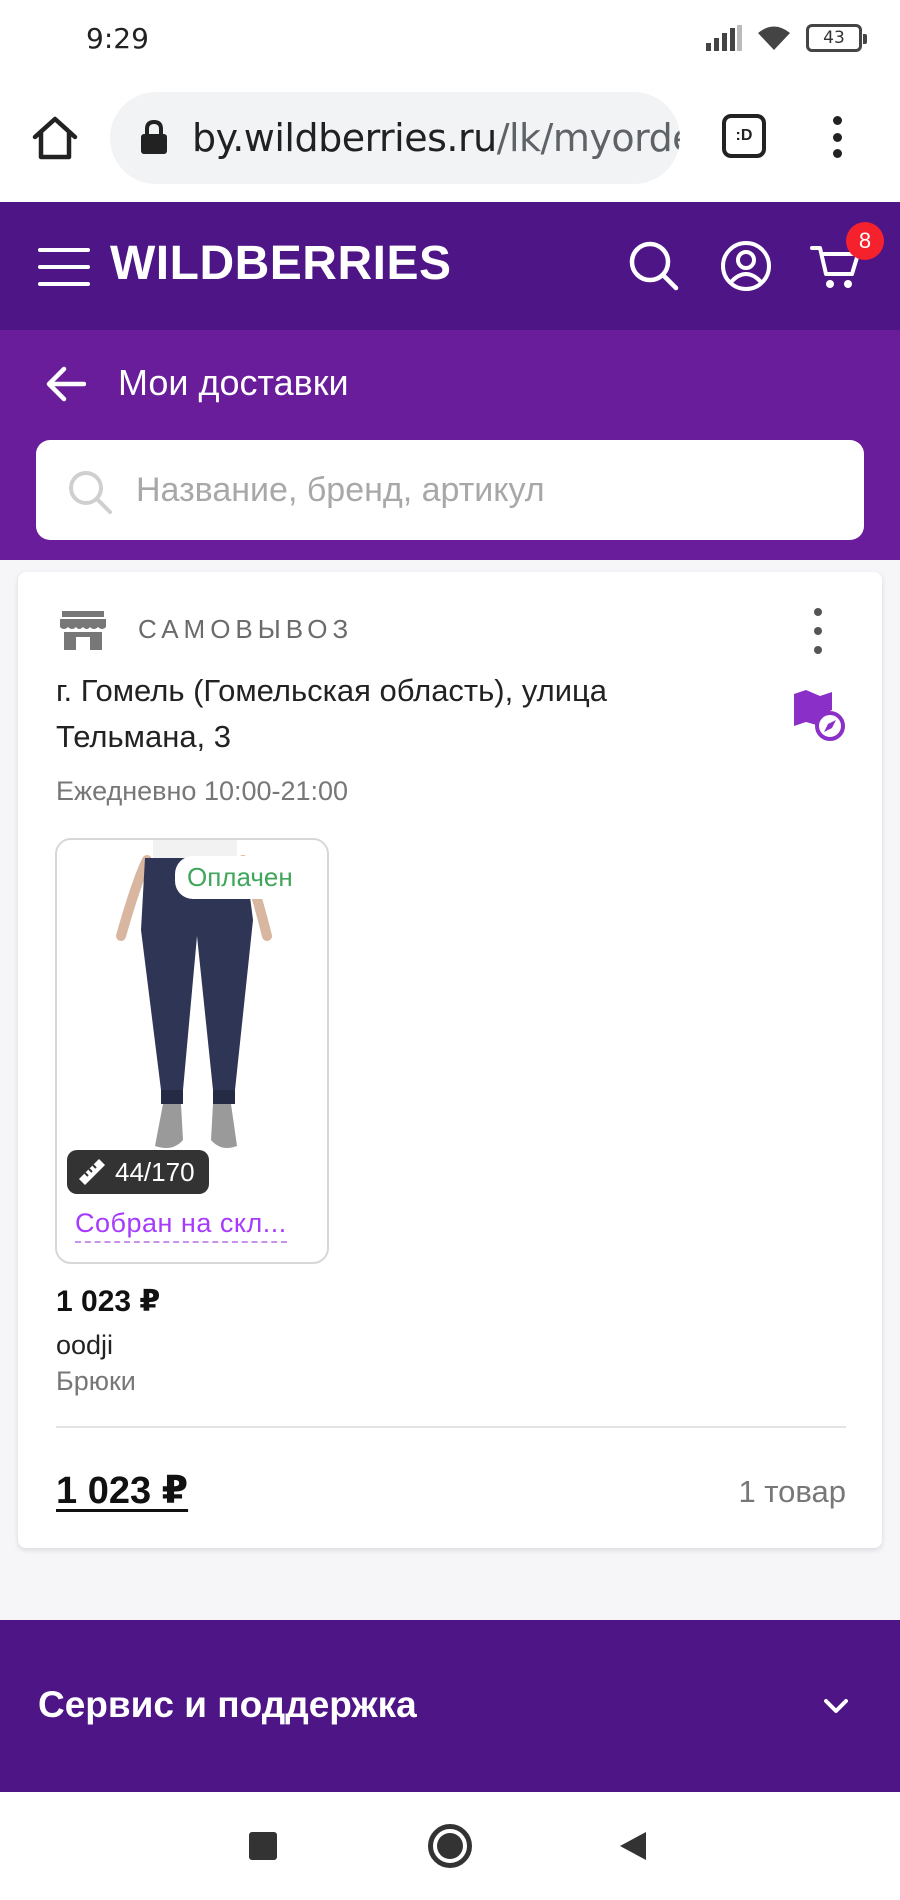 Image resolution: width=900 pixels, height=1900 pixels. I want to click on item-count: 1 товар, so click(792, 1491).